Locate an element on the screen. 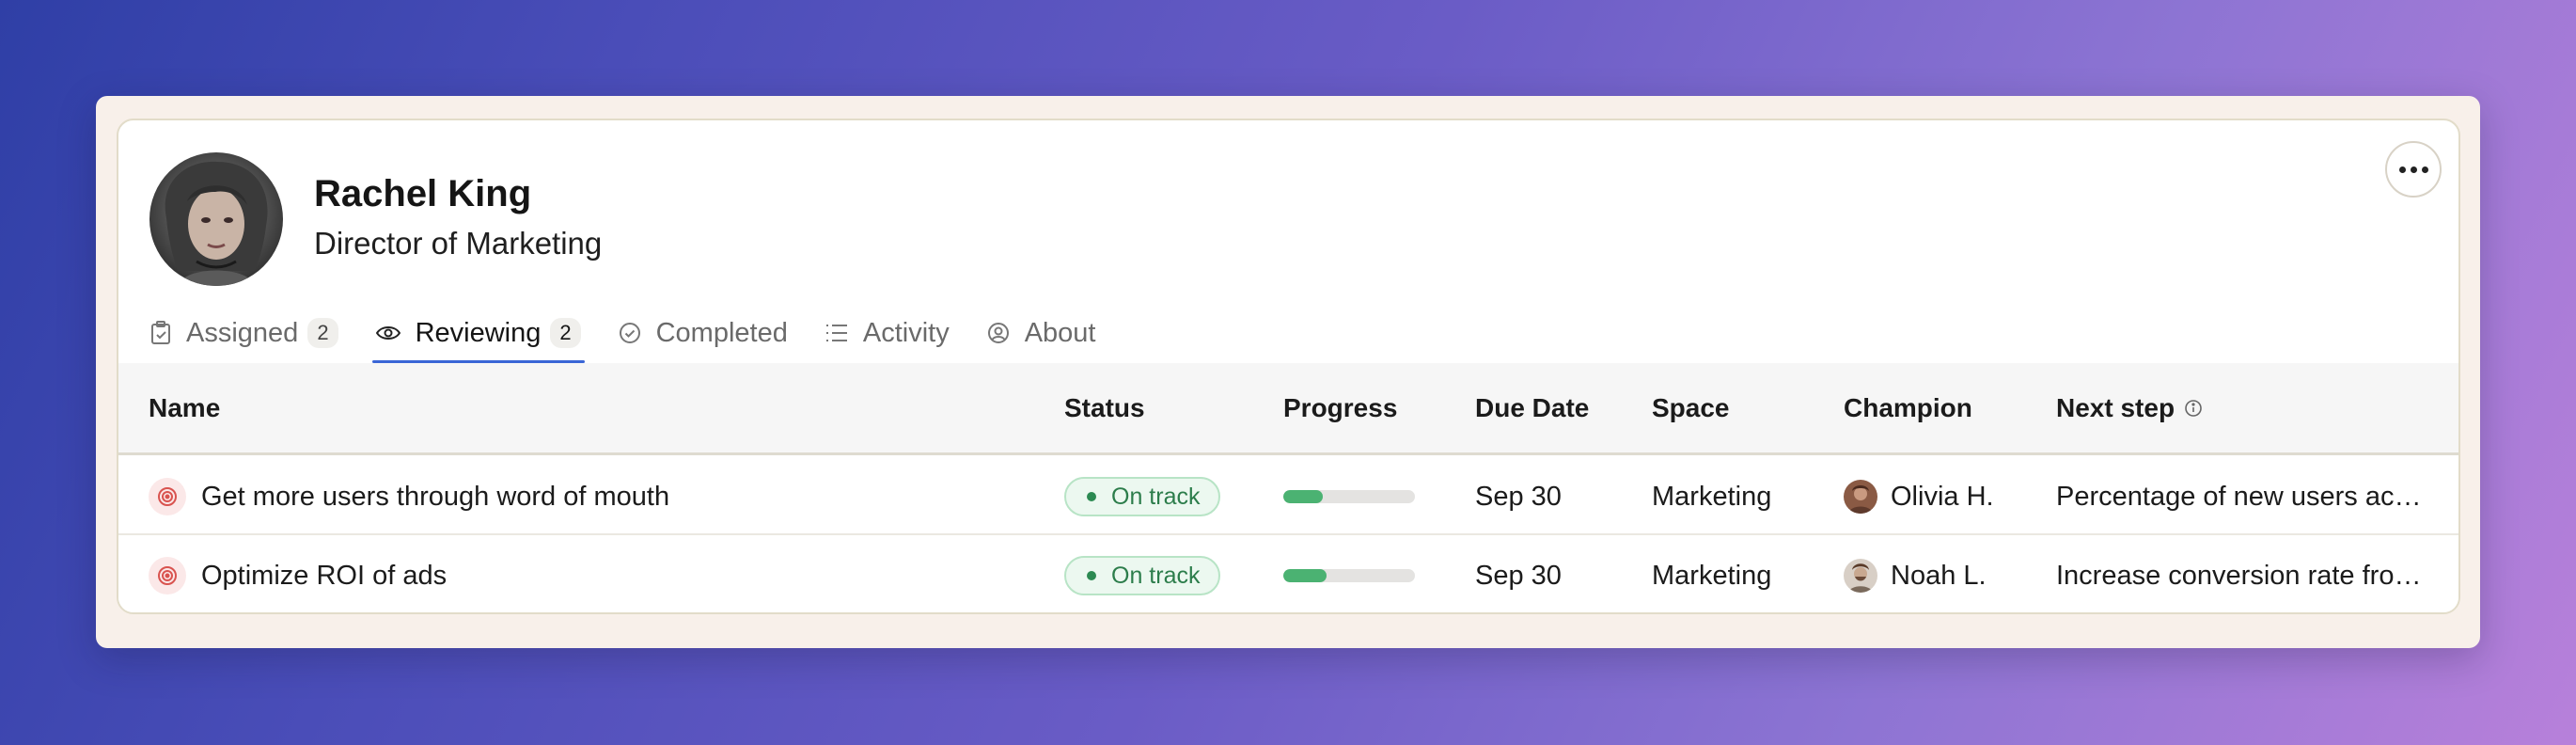  column-header-due-date: Due Date is located at coordinates (1532, 408).